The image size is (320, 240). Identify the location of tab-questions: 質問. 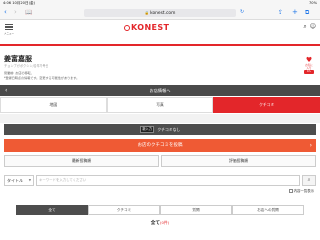
(196, 210).